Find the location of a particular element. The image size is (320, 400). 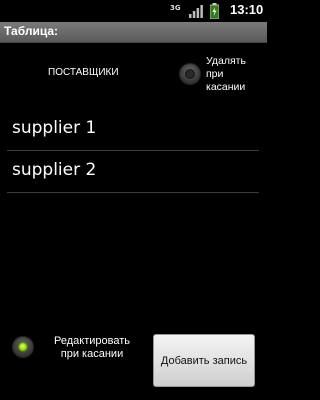

list-item-label: supplier 2 is located at coordinates (54, 170).